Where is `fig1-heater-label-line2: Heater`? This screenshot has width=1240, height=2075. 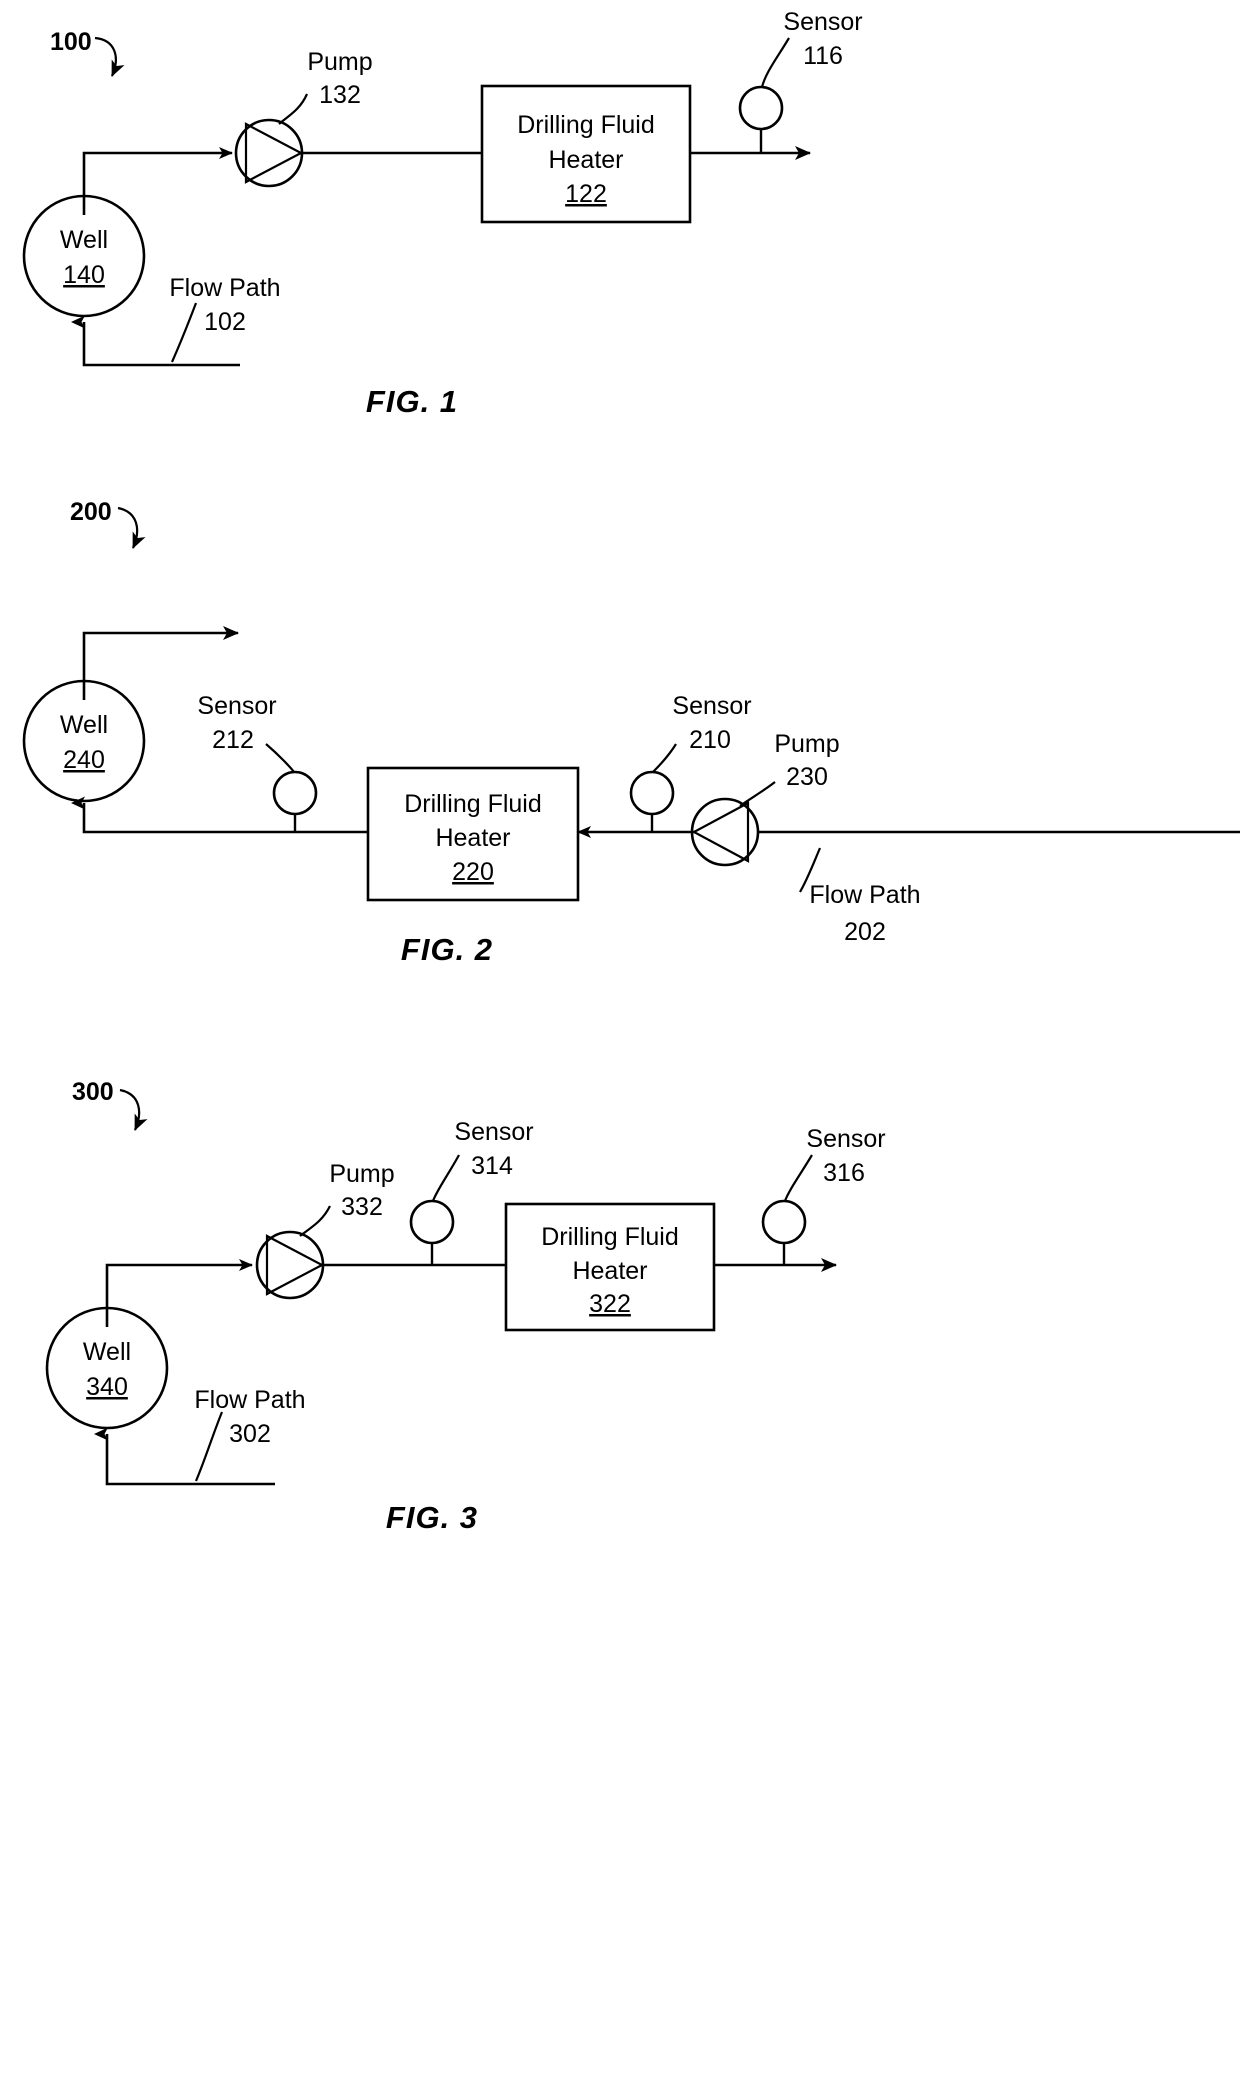
fig1-heater-label-line2: Heater is located at coordinates (585, 160).